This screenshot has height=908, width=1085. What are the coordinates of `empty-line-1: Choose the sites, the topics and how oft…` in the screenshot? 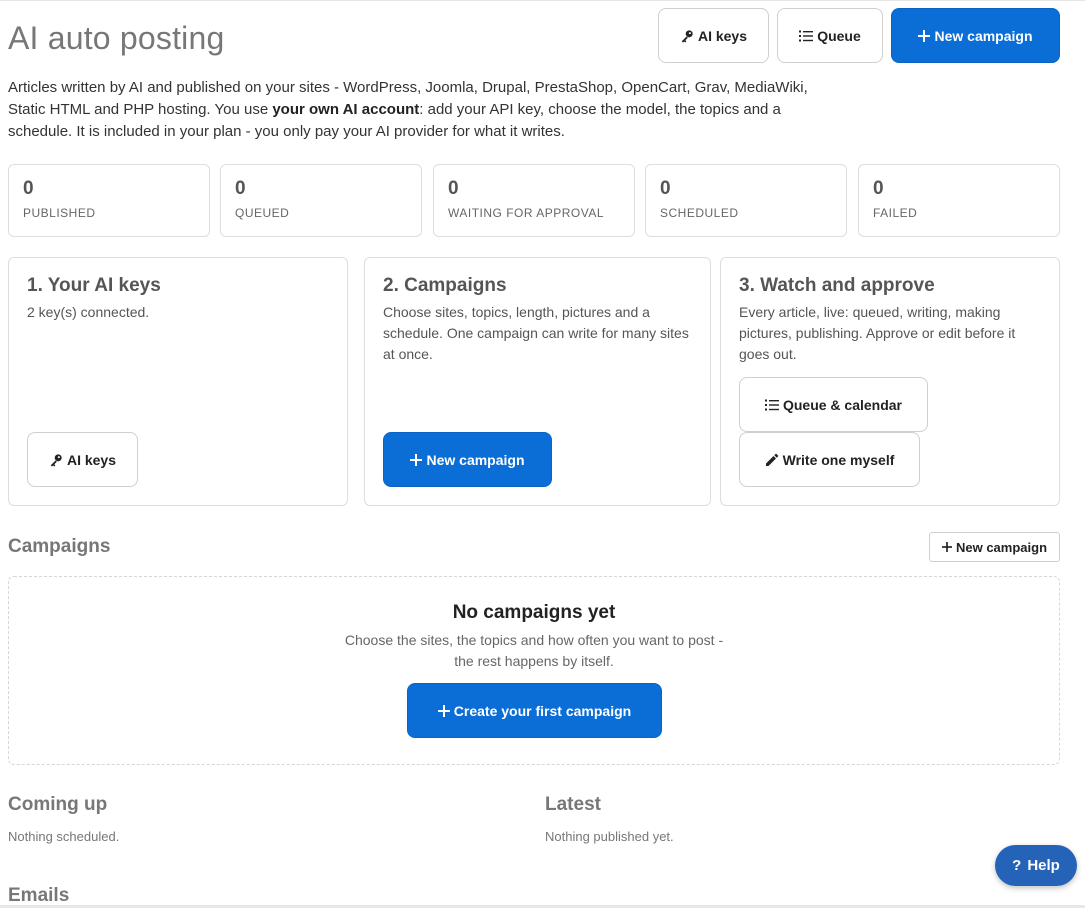 It's located at (534, 640).